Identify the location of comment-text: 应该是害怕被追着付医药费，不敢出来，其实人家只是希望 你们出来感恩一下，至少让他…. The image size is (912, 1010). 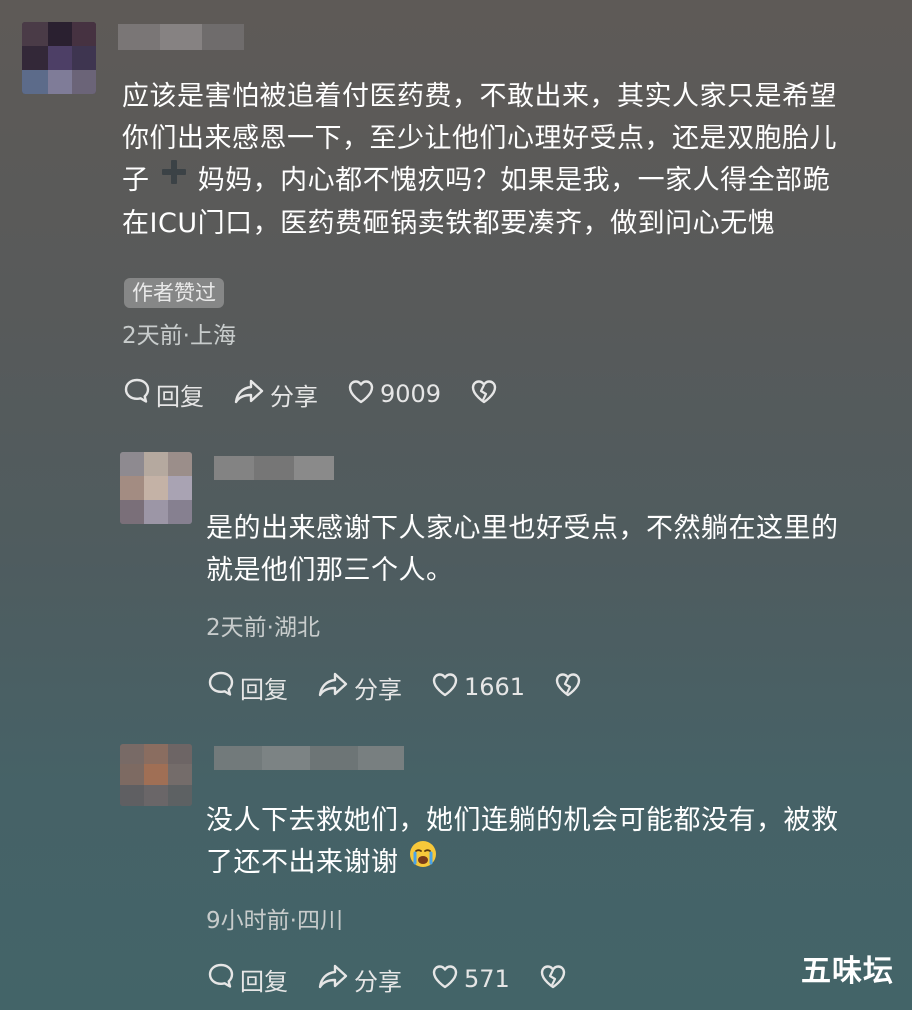
(507, 160).